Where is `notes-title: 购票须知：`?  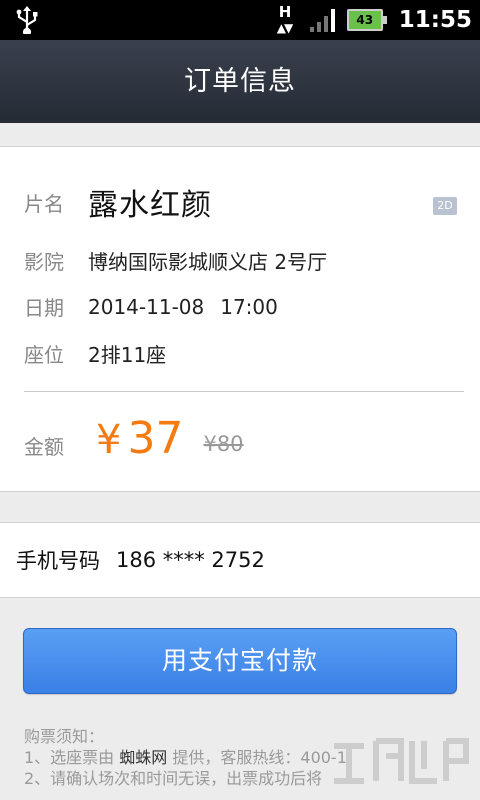
notes-title: 购票须知： is located at coordinates (64, 736).